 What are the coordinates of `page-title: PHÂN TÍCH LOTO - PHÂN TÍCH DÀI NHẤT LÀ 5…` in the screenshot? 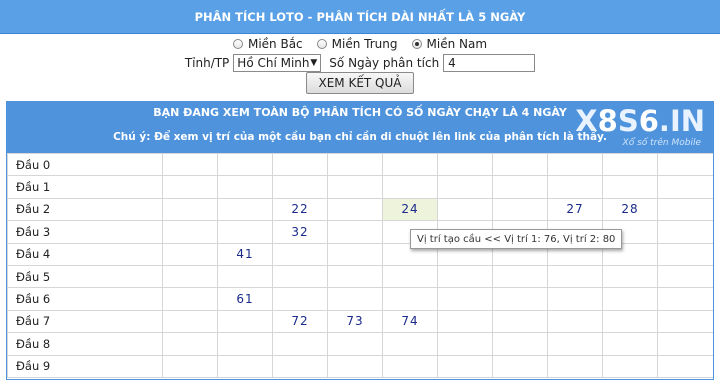 It's located at (360, 16).